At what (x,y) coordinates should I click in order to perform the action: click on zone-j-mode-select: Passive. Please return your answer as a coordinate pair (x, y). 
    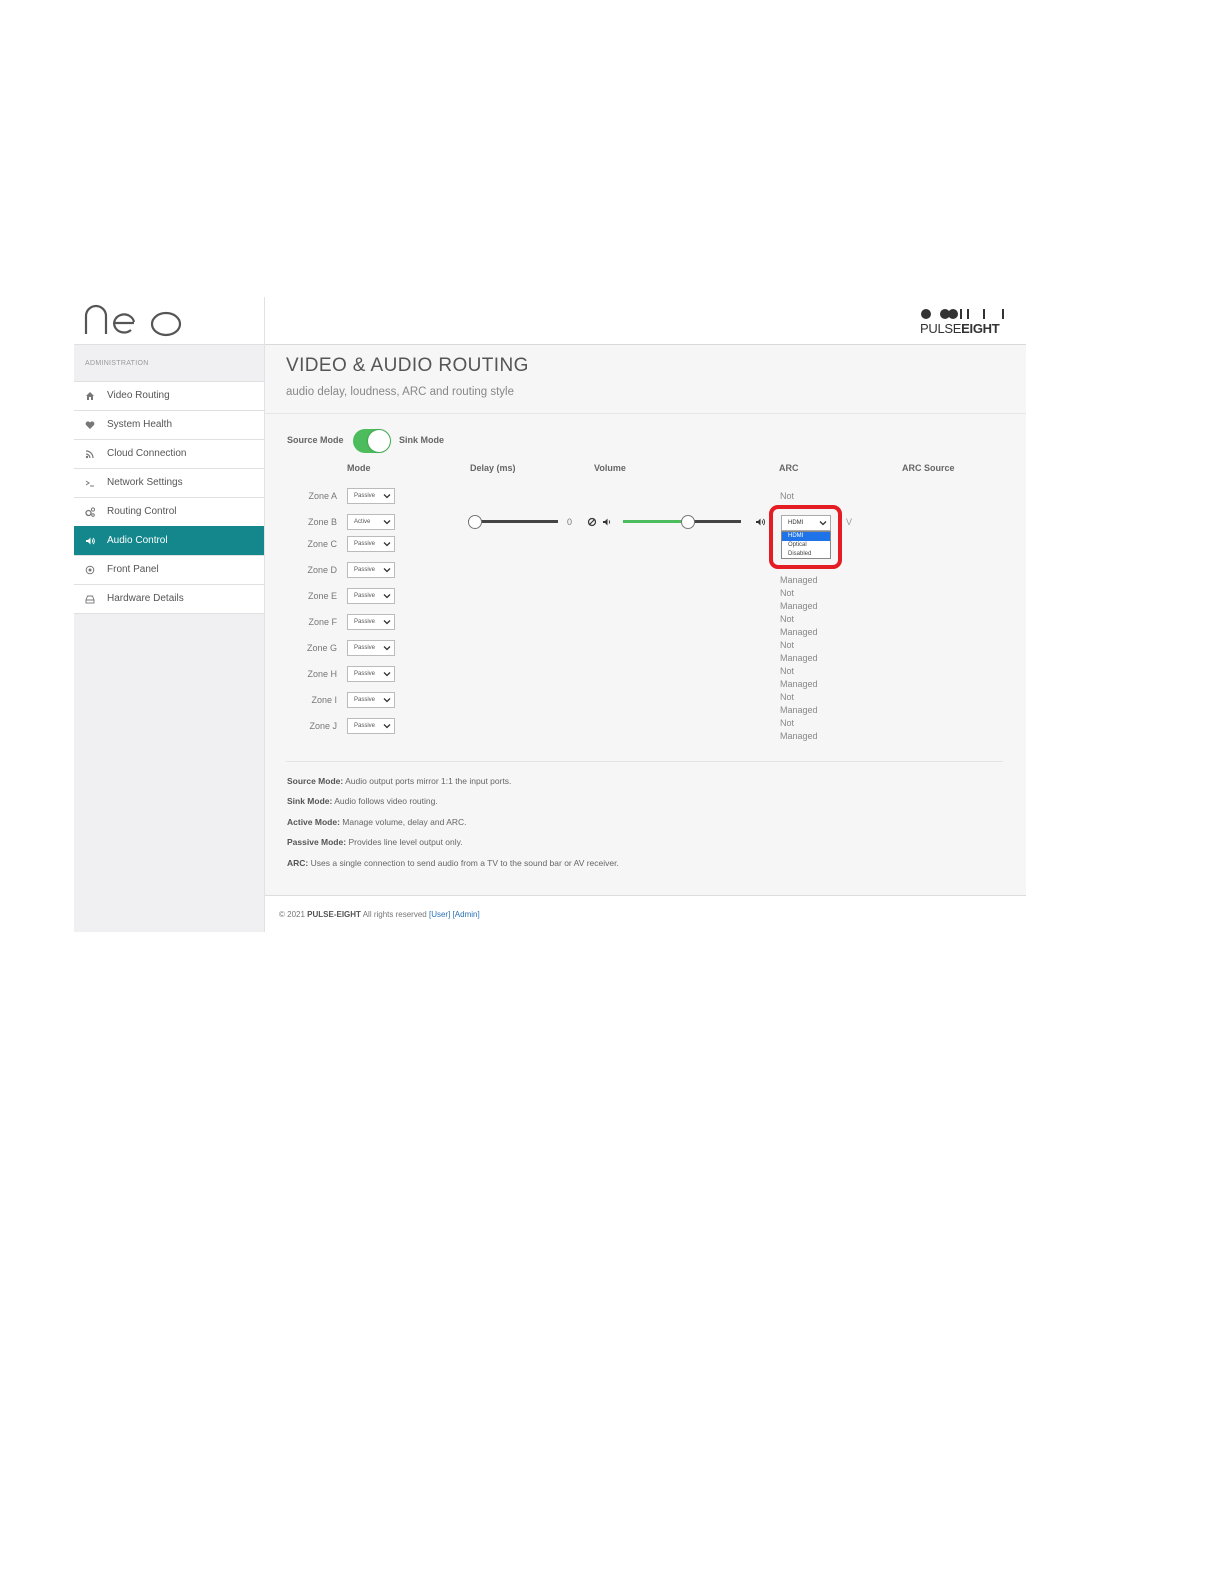
    Looking at the image, I should click on (371, 726).